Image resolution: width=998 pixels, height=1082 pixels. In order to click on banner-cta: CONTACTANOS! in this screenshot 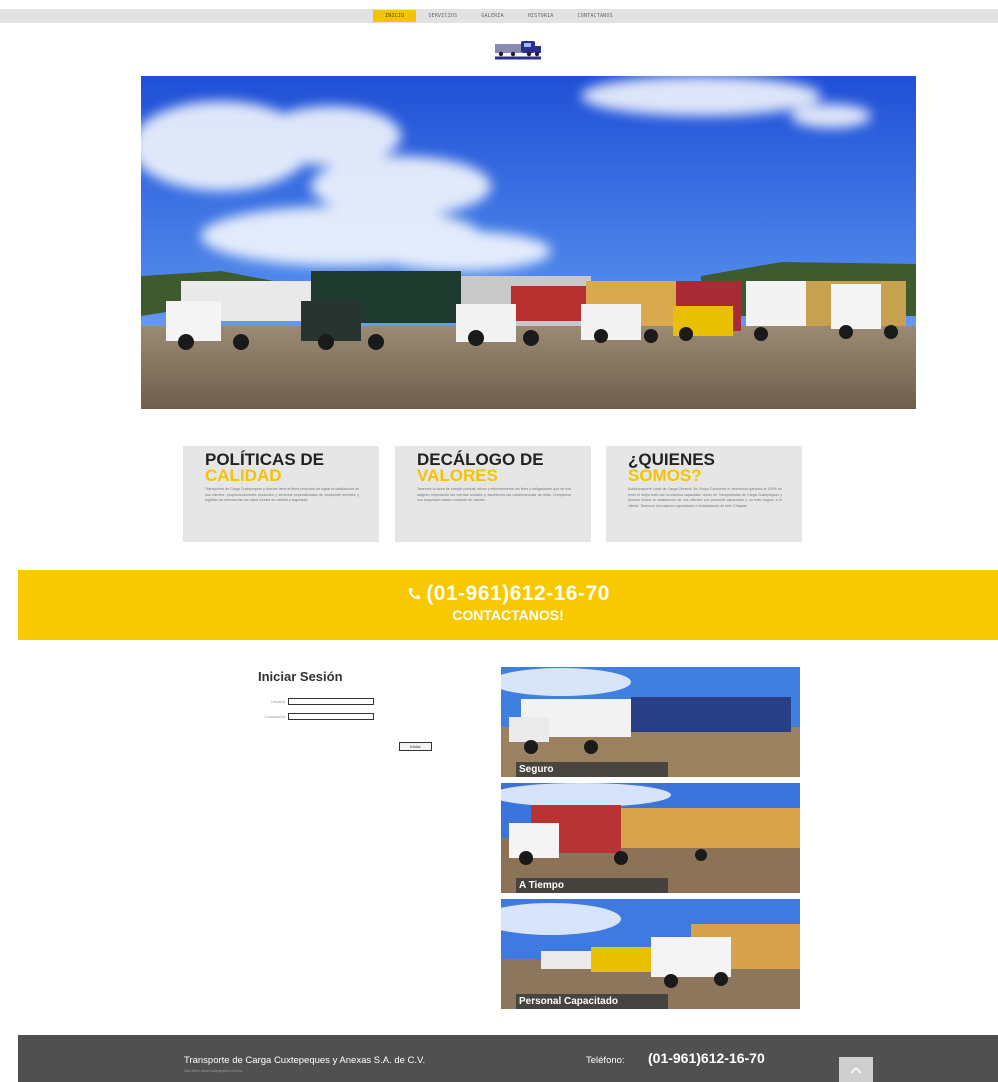, I will do `click(508, 615)`.